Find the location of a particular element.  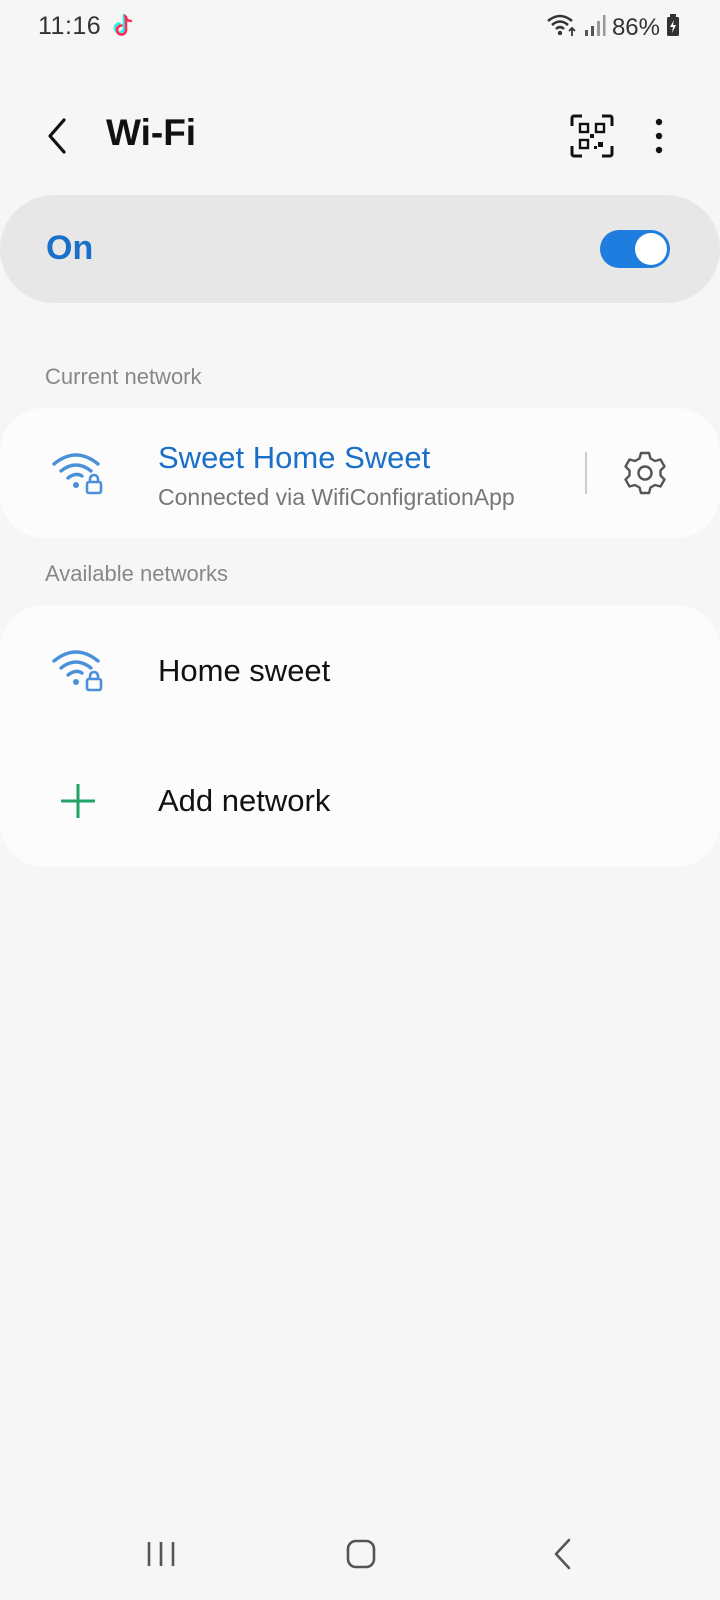

network-settings-button is located at coordinates (645, 473).